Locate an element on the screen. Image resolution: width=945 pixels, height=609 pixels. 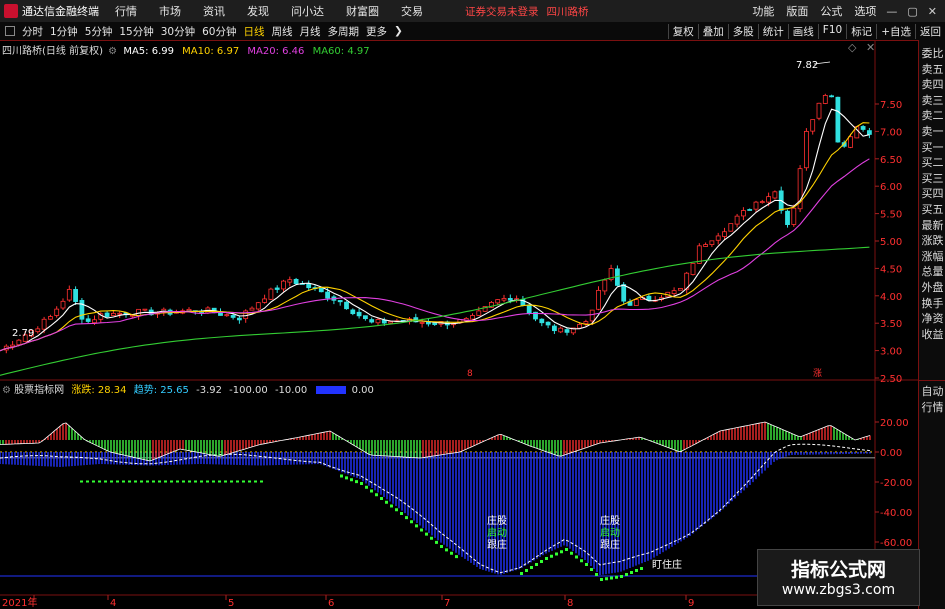
login-warning: 证券交易未登录 is located at coordinates (502, 11).